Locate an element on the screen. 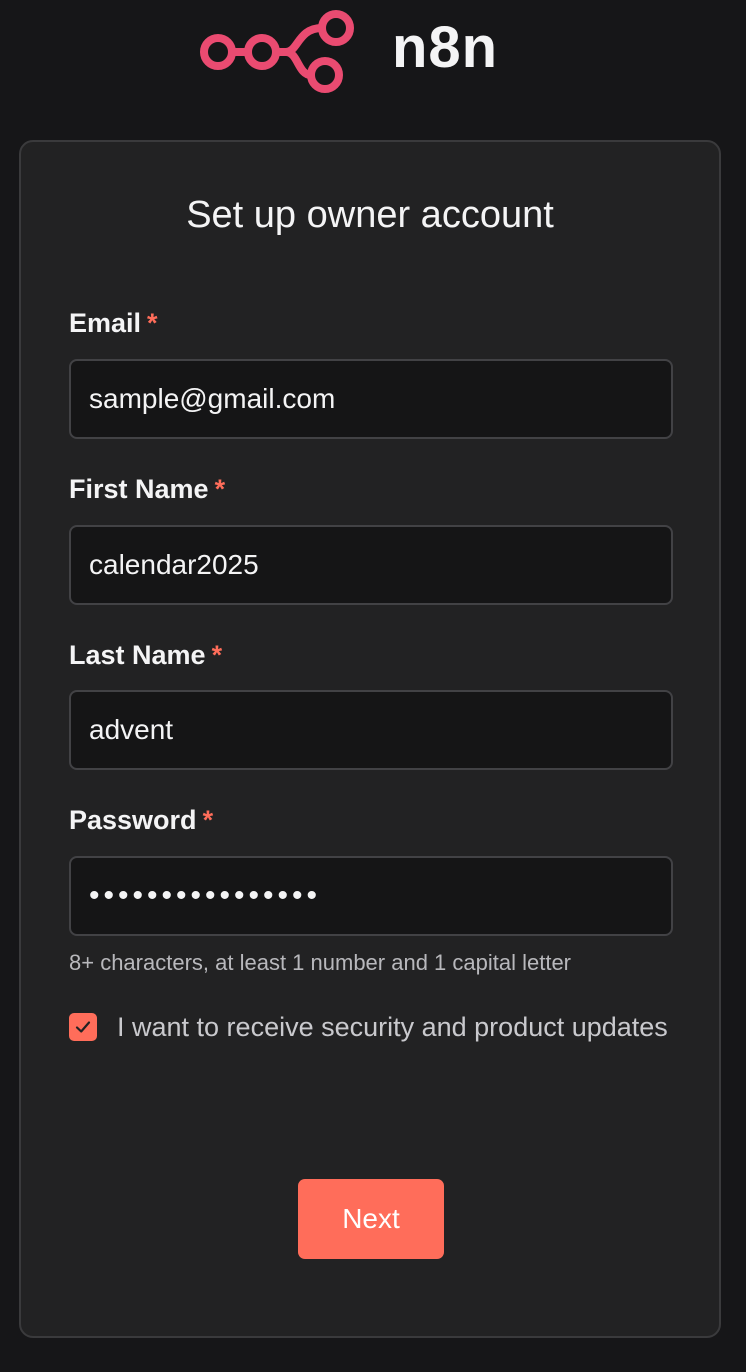 The width and height of the screenshot is (746, 1372). brand-name: n8n is located at coordinates (445, 47).